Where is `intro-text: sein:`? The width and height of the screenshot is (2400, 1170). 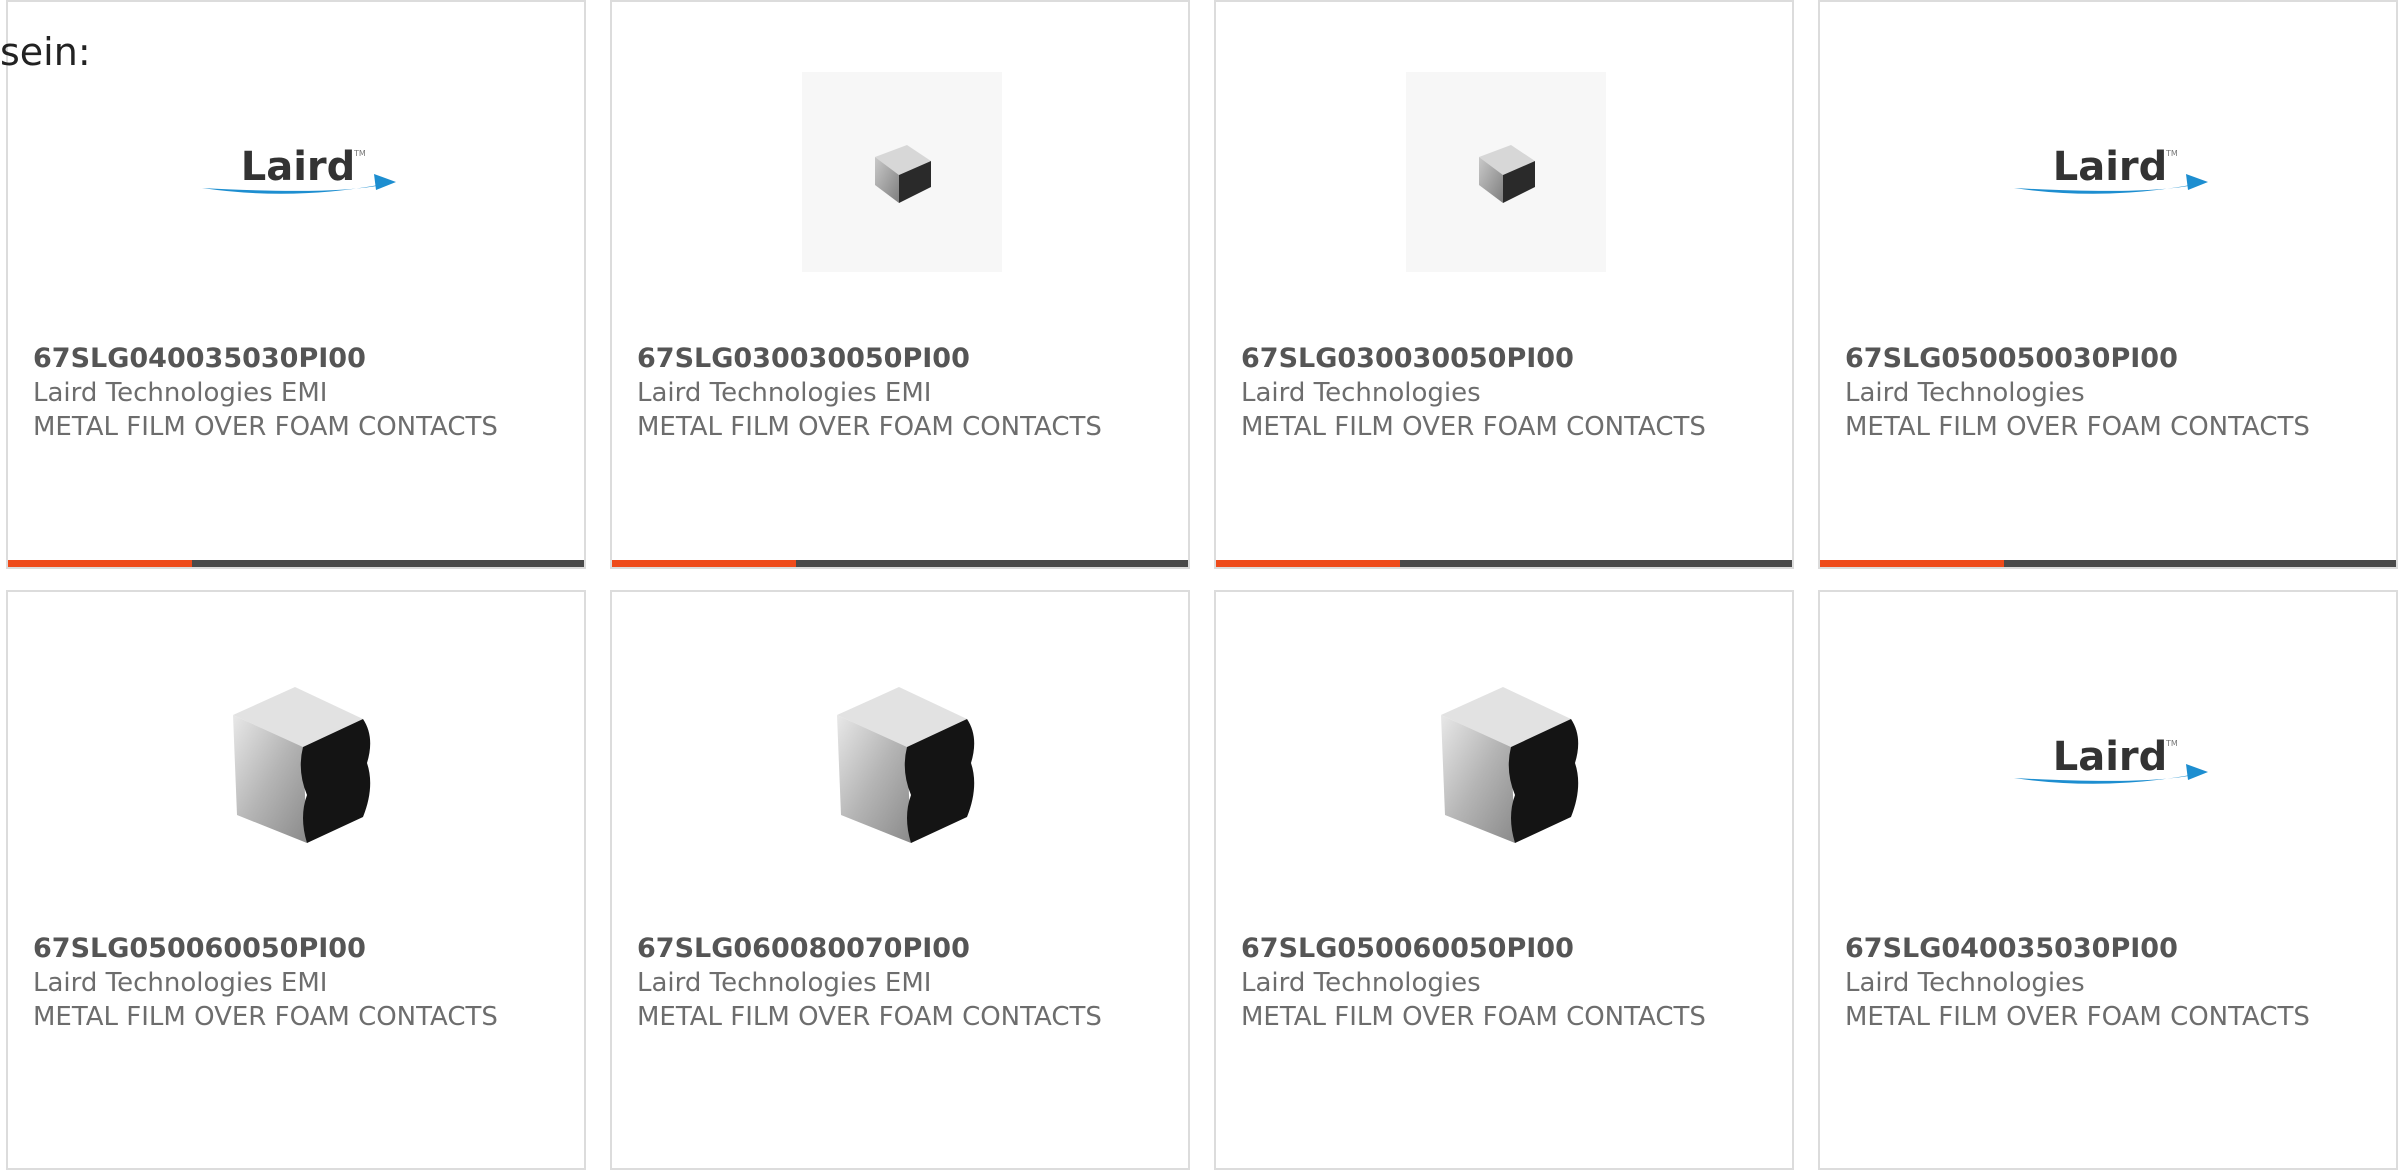
intro-text: sein: is located at coordinates (45, 52).